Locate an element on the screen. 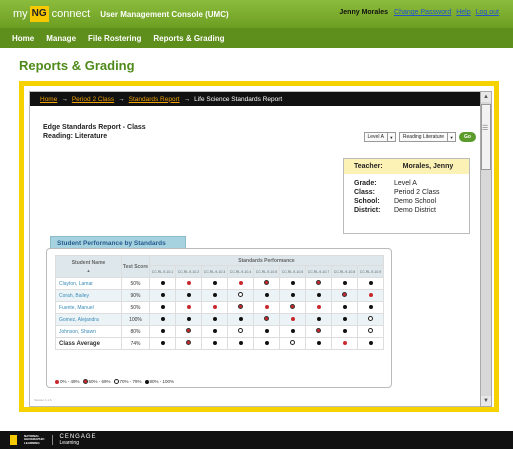 This screenshot has height=449, width=513. class-label: Class: is located at coordinates (365, 192).